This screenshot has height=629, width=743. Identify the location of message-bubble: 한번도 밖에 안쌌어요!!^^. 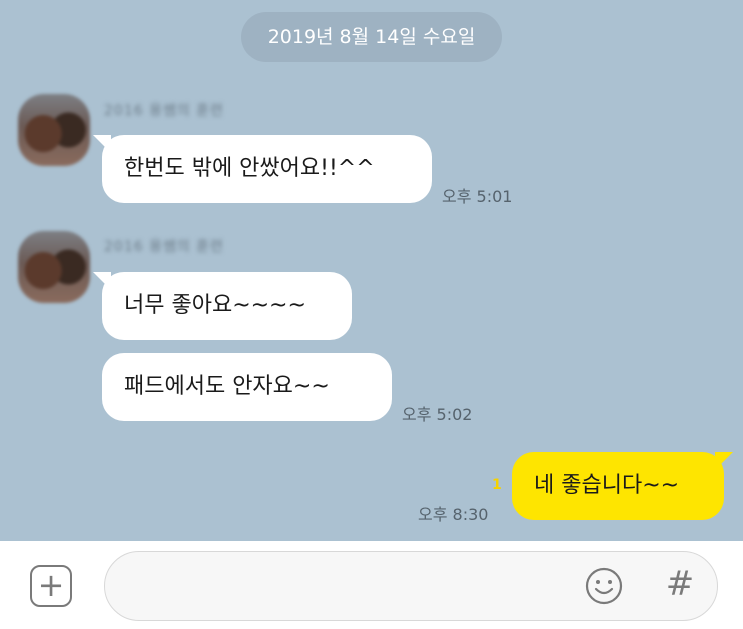
(262, 169).